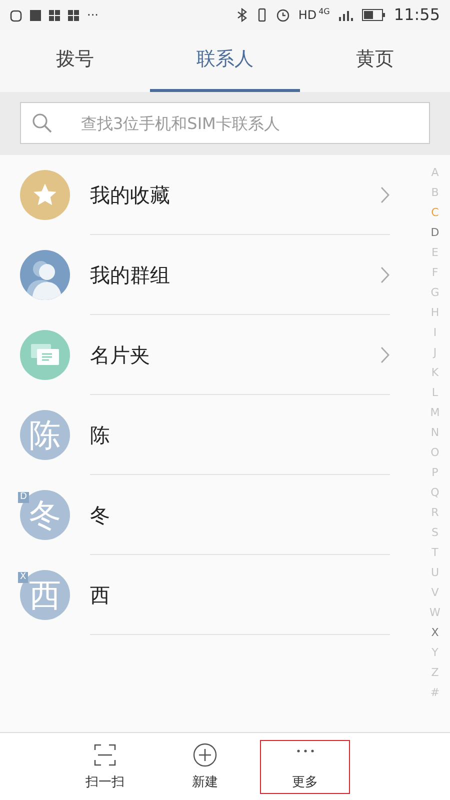 The image size is (450, 800). What do you see at coordinates (45, 435) in the screenshot?
I see `avatar-letter: 陈` at bounding box center [45, 435].